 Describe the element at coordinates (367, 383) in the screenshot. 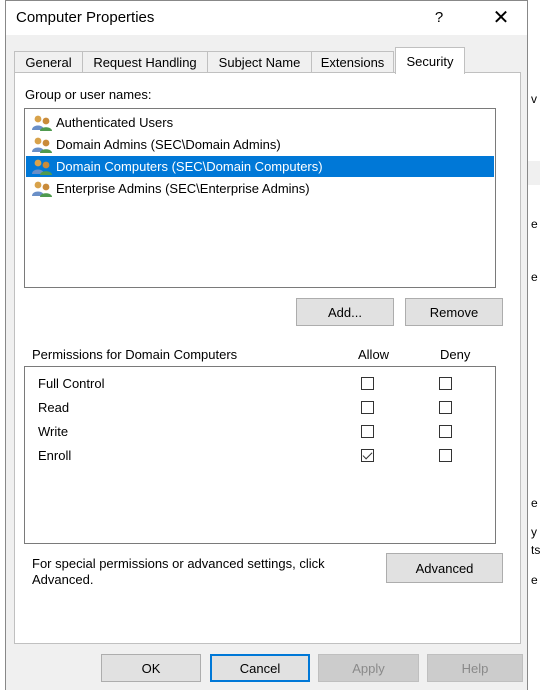

I see `allow-full-control-checkbox` at that location.